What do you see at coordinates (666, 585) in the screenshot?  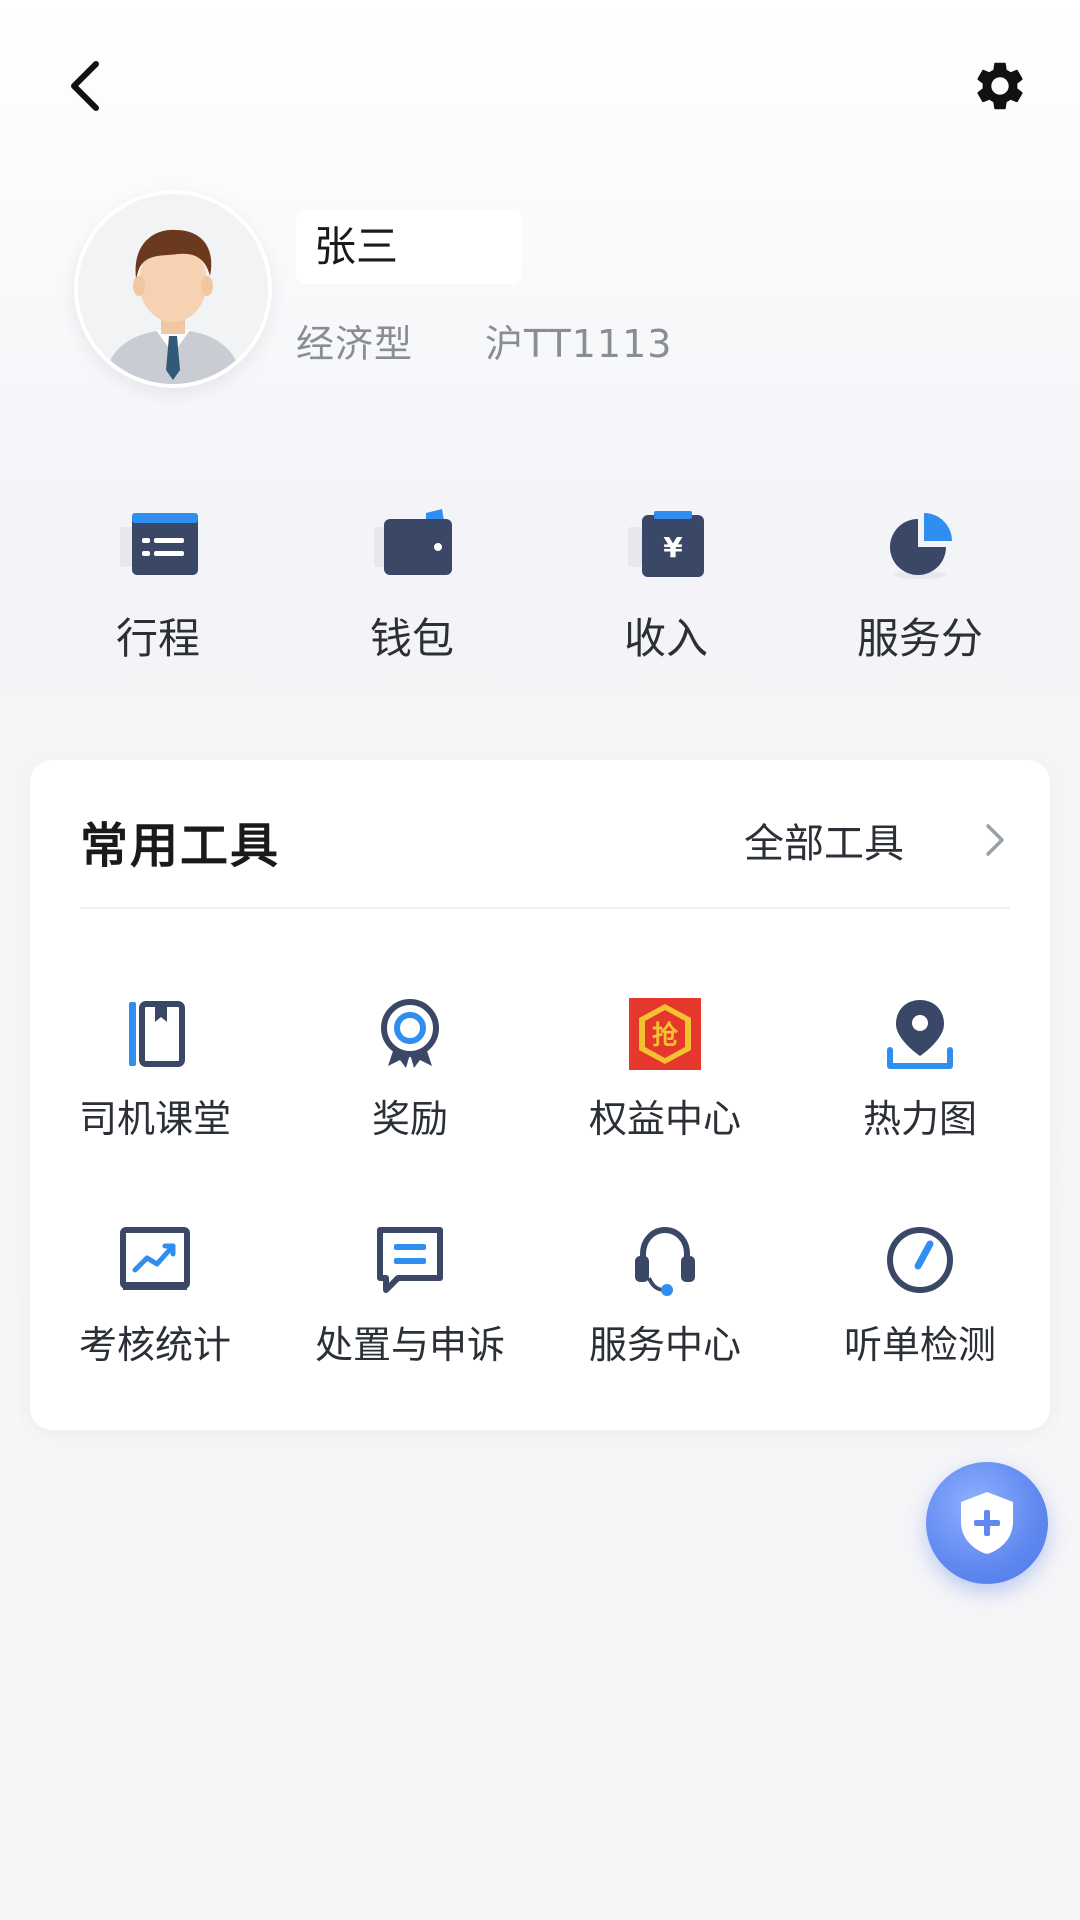 I see `quick-entry-income: ¥ 收入` at bounding box center [666, 585].